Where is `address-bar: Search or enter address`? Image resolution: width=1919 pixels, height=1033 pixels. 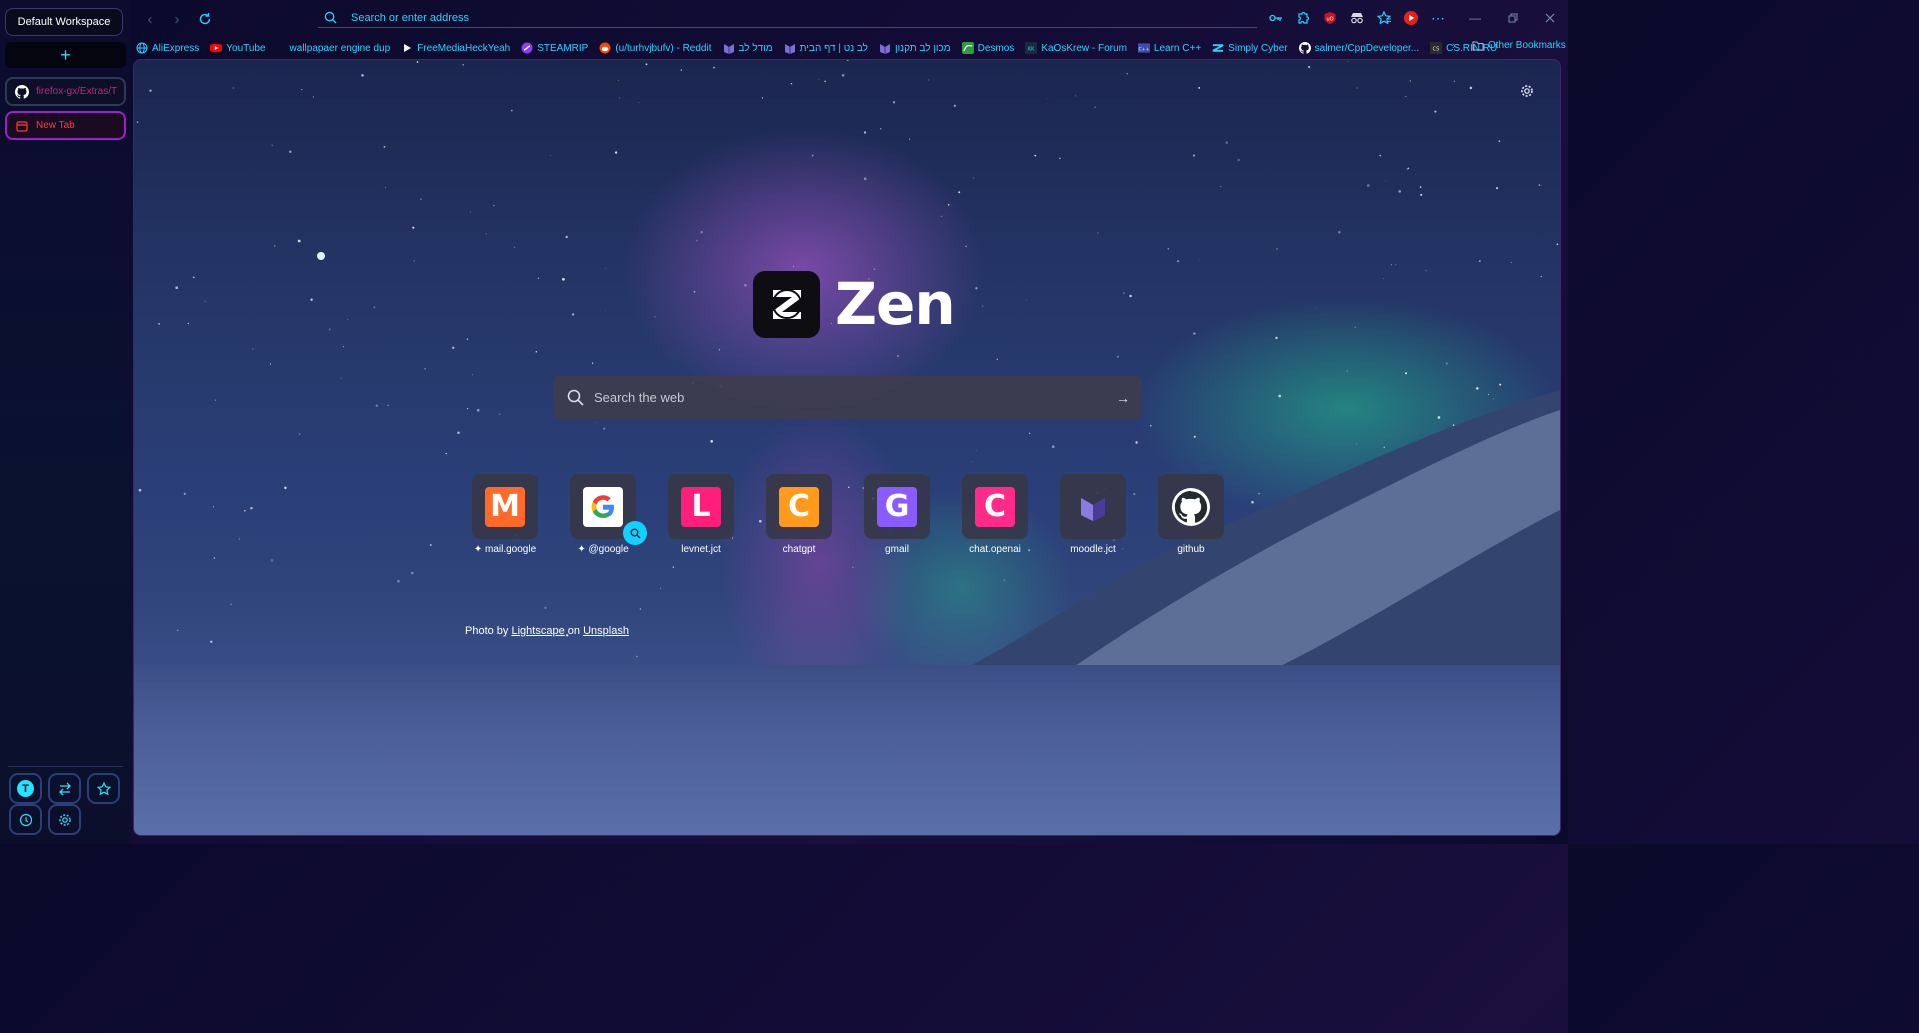
address-bar: Search or enter address is located at coordinates (787, 18).